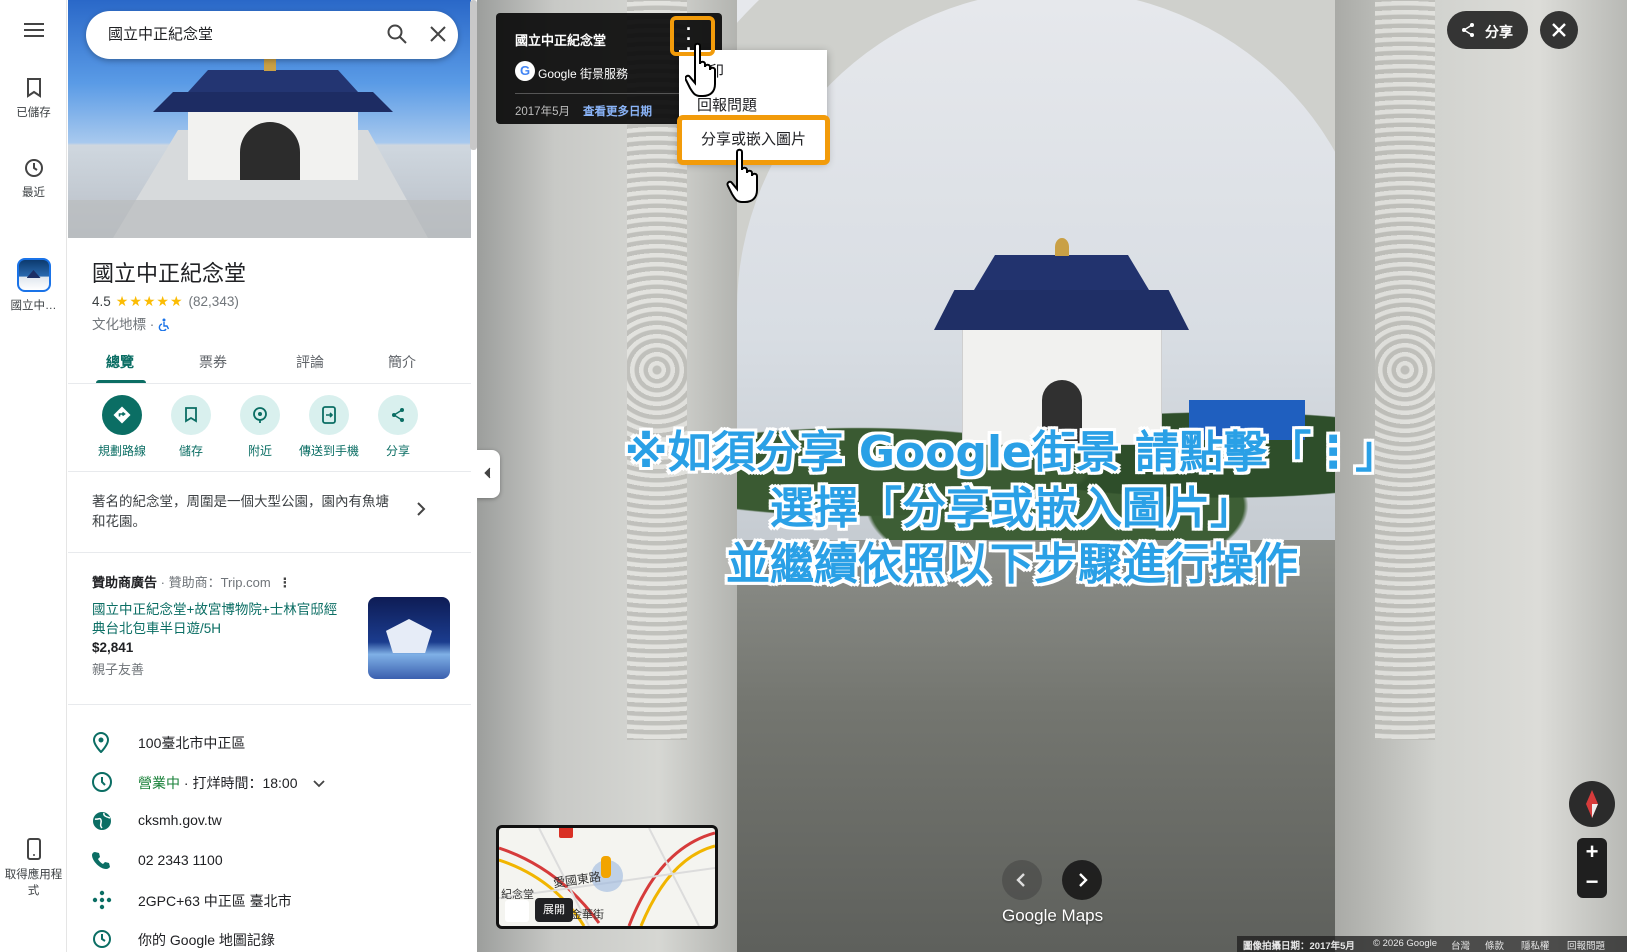 This screenshot has height=952, width=1627. What do you see at coordinates (319, 784) in the screenshot?
I see `chevron-down-icon` at bounding box center [319, 784].